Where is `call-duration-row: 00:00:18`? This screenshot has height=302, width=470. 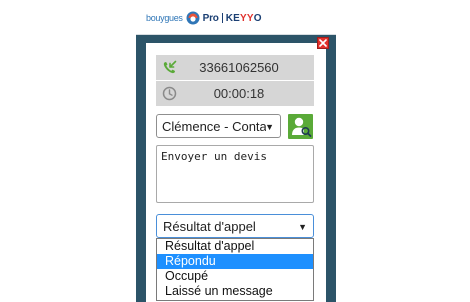 call-duration-row: 00:00:18 is located at coordinates (235, 93).